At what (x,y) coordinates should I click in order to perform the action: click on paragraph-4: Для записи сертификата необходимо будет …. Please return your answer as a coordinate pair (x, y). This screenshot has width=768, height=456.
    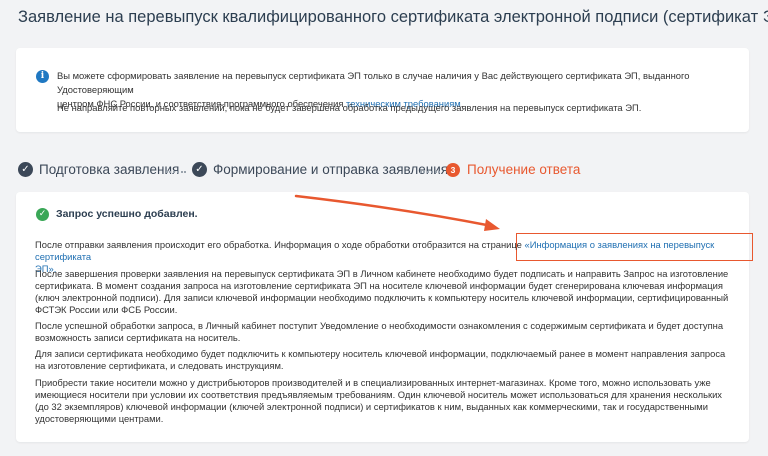
    Looking at the image, I should click on (380, 359).